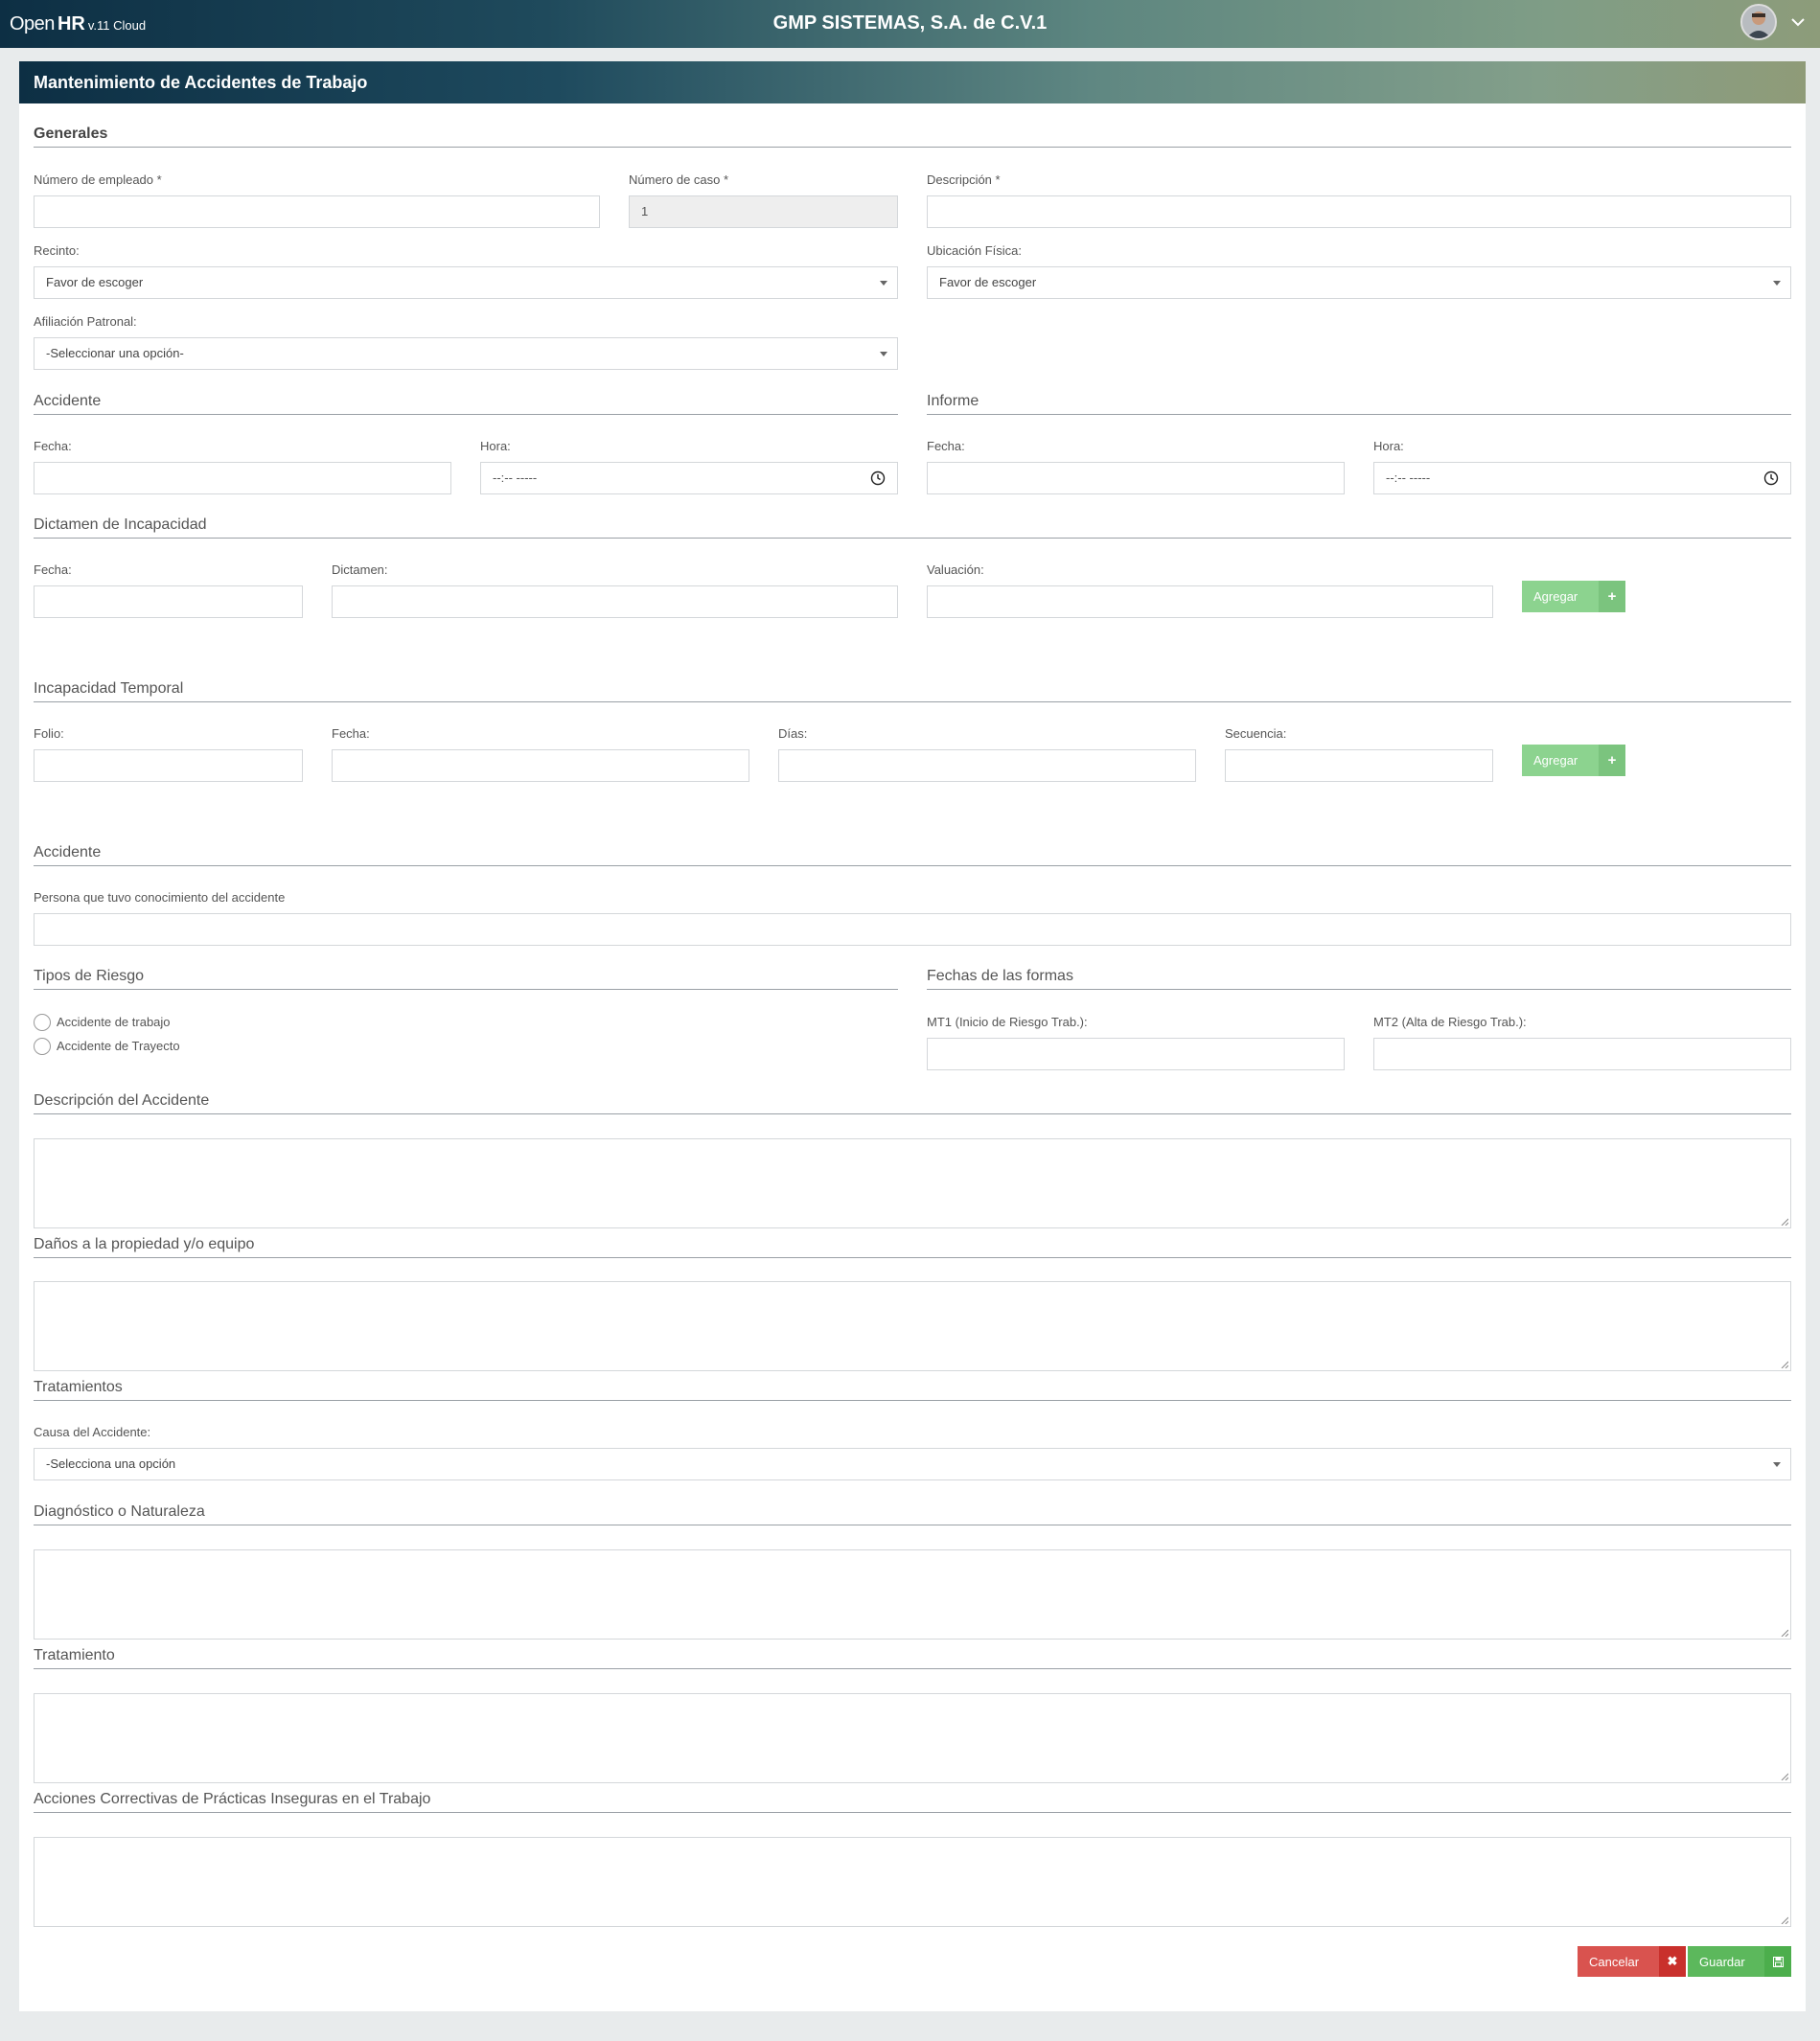 The height and width of the screenshot is (2041, 1820). I want to click on add-incapacidad-button: Agregar +, so click(1573, 761).